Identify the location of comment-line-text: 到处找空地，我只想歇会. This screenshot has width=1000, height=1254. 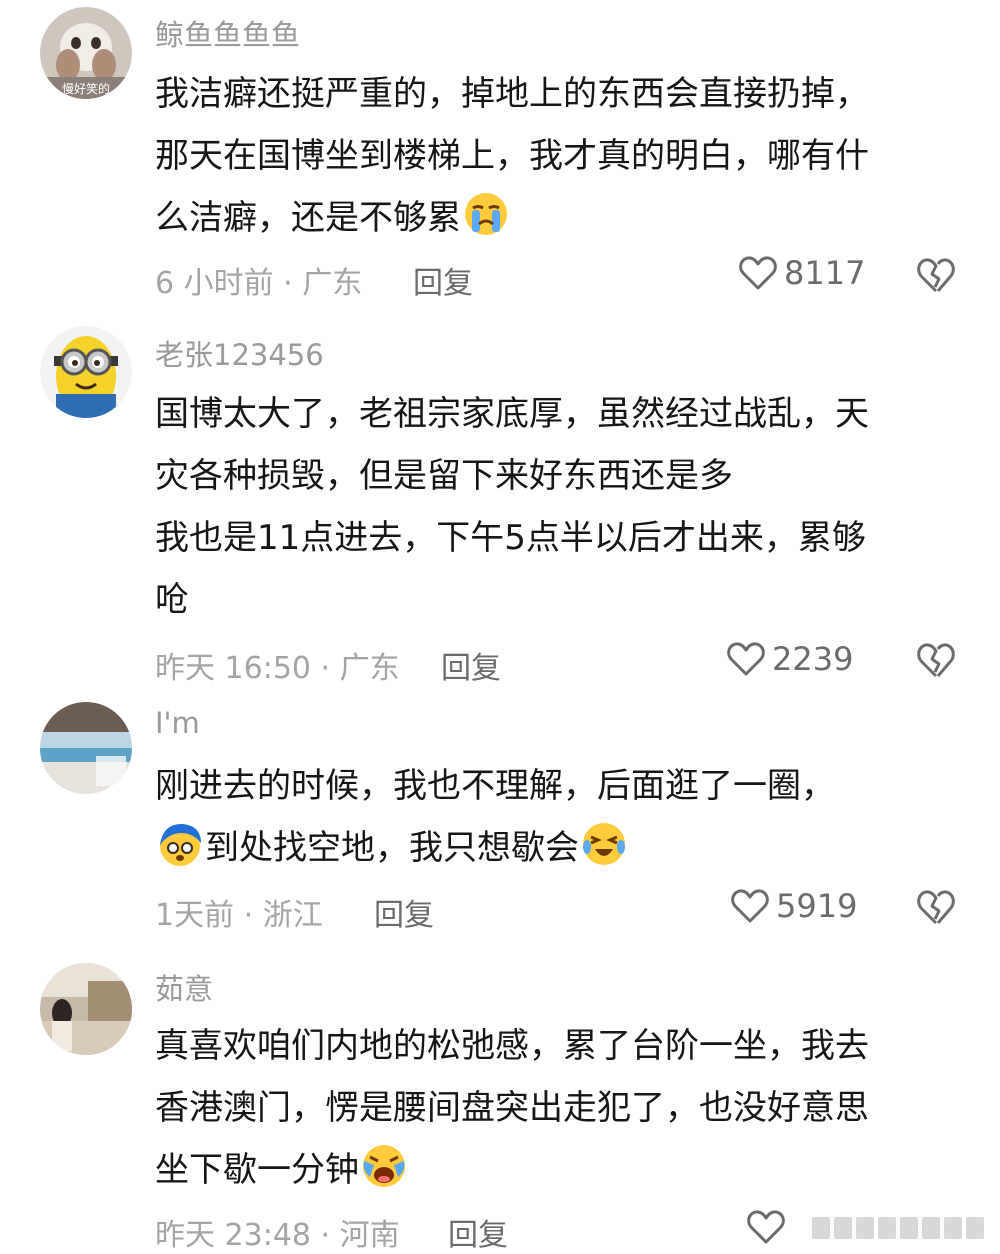
(392, 848).